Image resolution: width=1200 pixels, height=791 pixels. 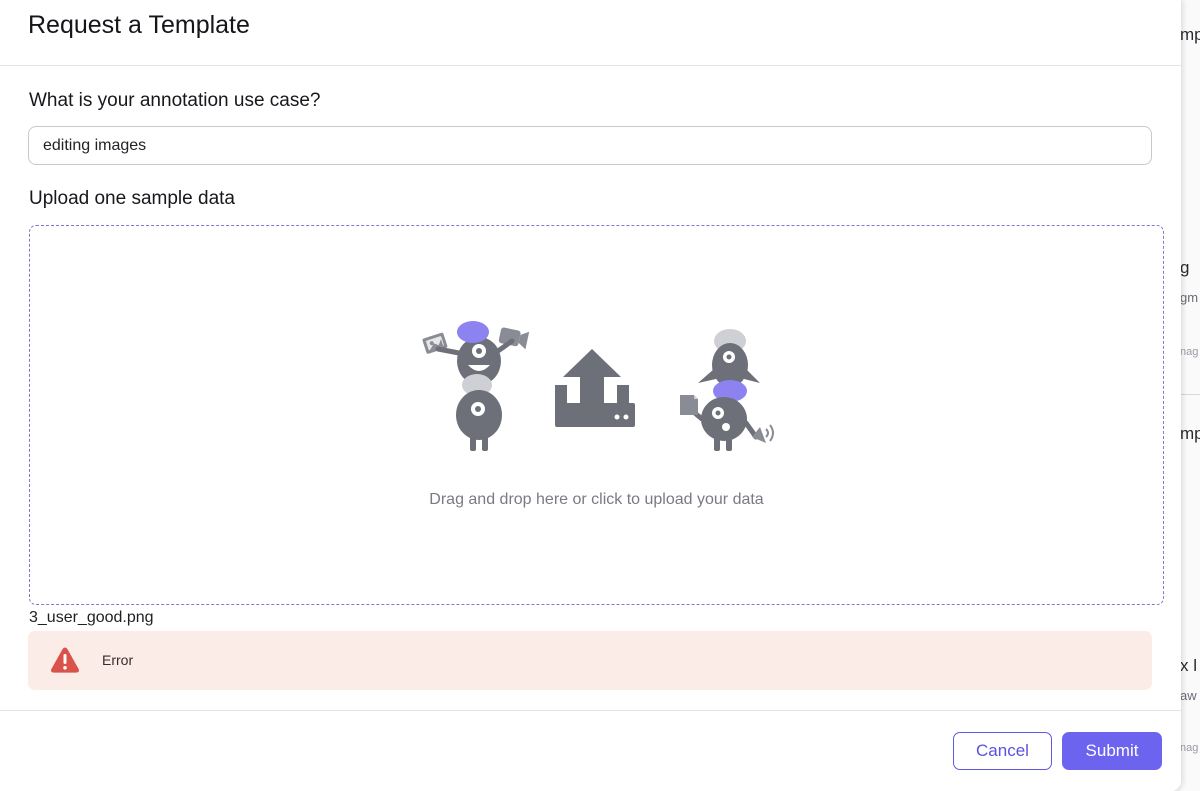 I want to click on background-text-fragment: g, so click(x=1185, y=267).